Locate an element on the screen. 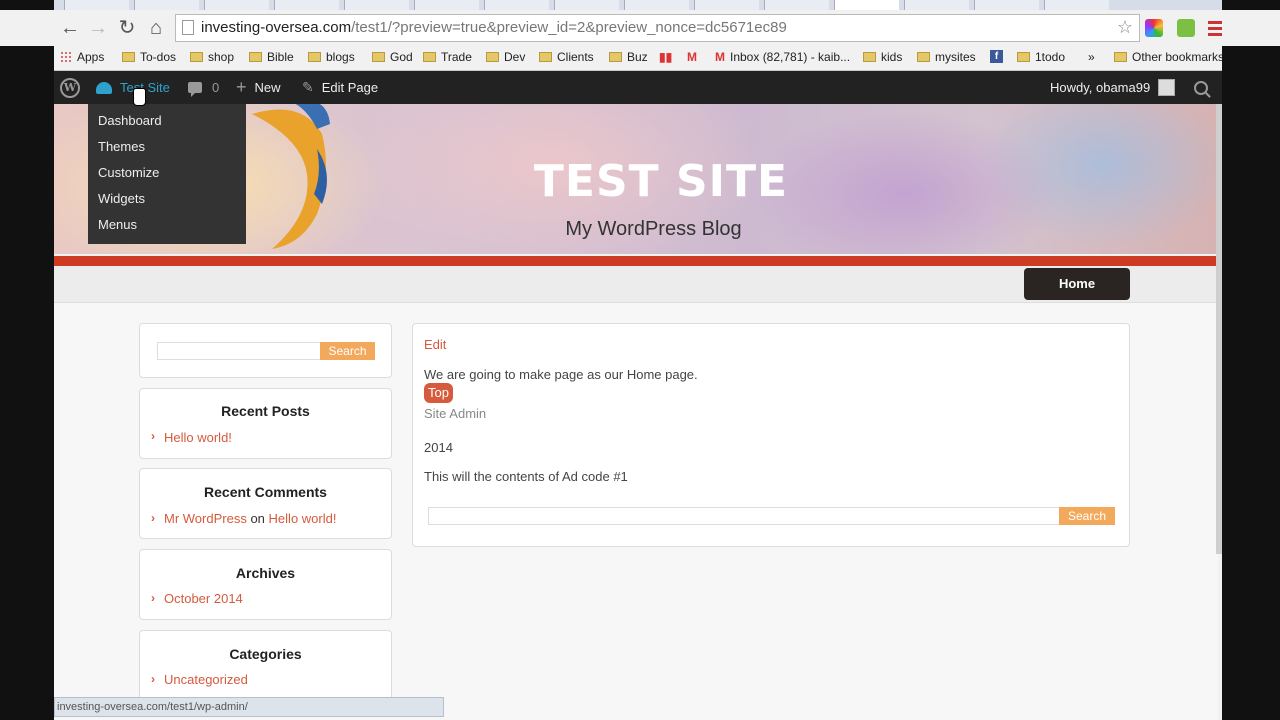  bookmark-item: Dev is located at coordinates (505, 57).